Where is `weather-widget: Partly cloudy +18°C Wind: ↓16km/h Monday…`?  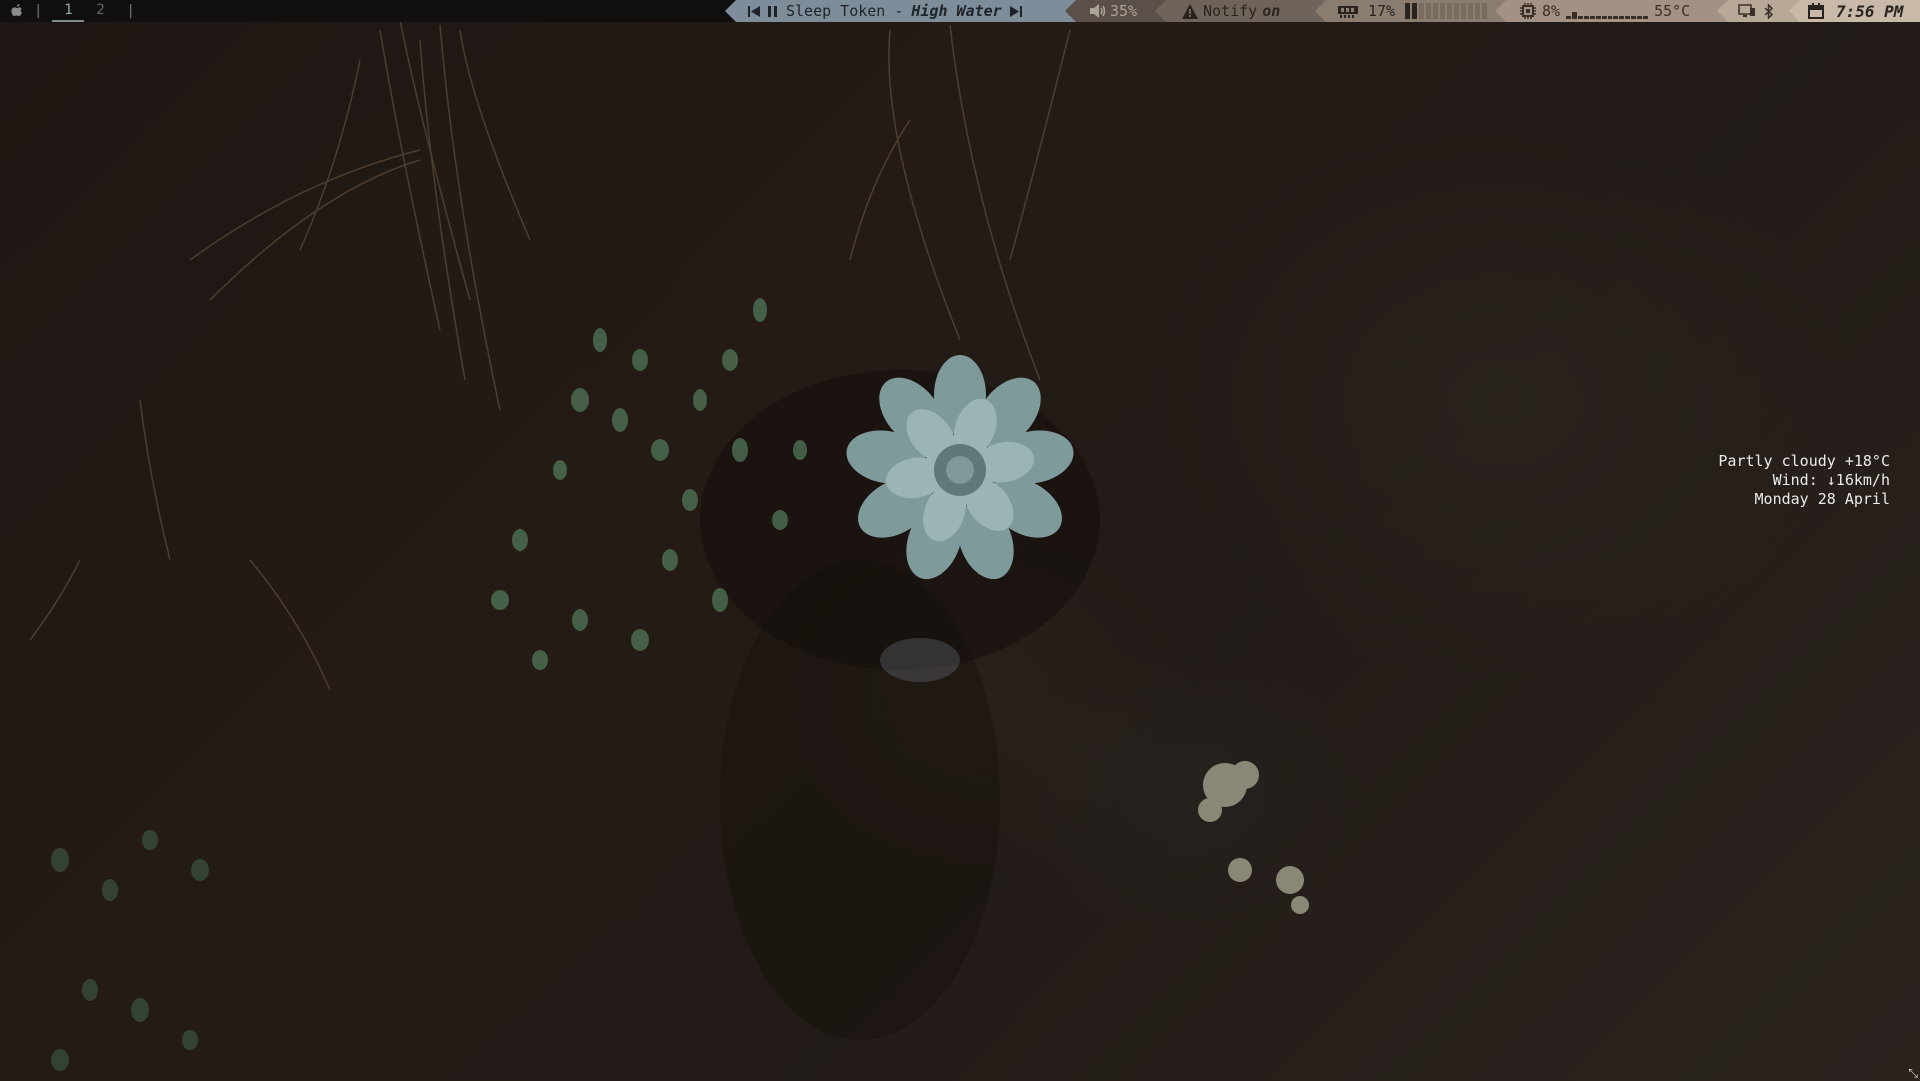 weather-widget: Partly cloudy +18°C Wind: ↓16km/h Monday… is located at coordinates (1804, 480).